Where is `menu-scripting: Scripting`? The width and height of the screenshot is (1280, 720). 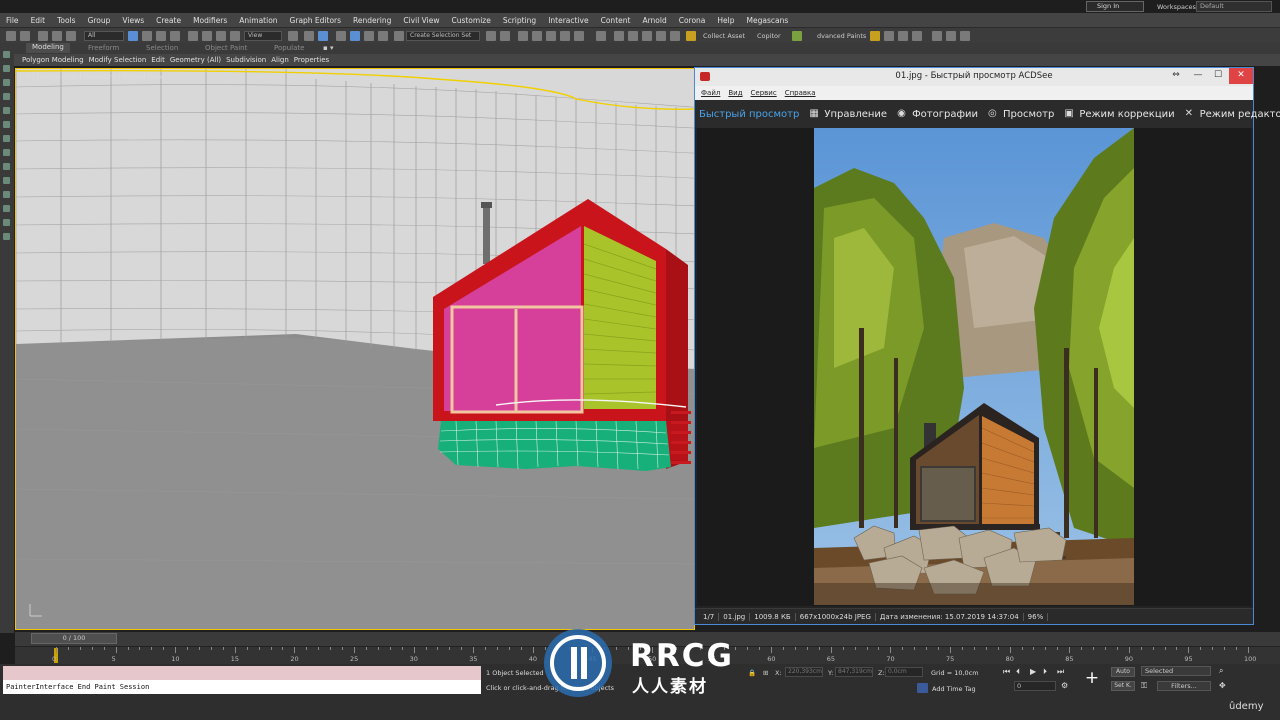 menu-scripting: Scripting is located at coordinates (519, 20).